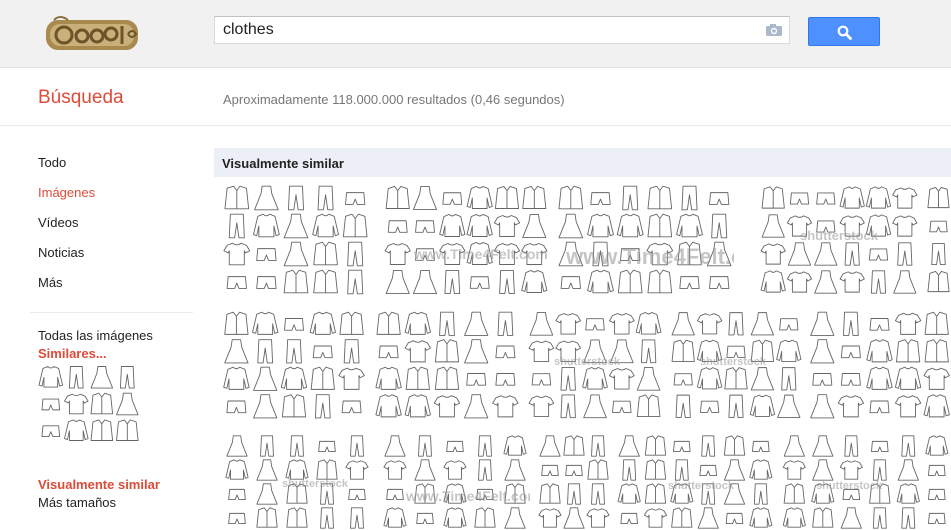 The height and width of the screenshot is (530, 951). I want to click on all-images-link: Todas las imágenes, so click(95, 335).